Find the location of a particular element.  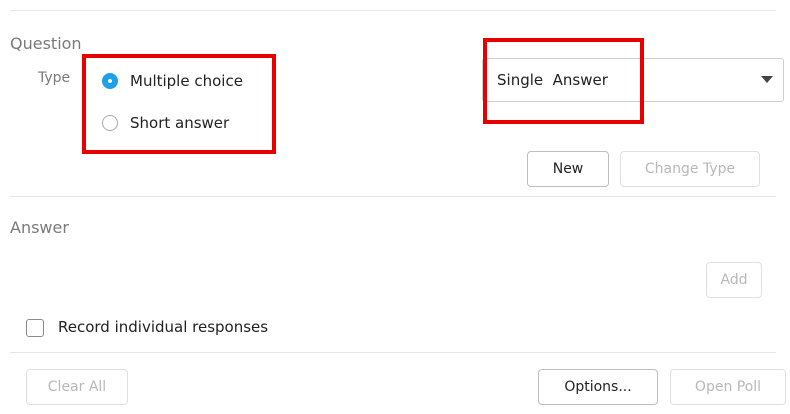

radio-short-answer: Short answer is located at coordinates (165, 123).